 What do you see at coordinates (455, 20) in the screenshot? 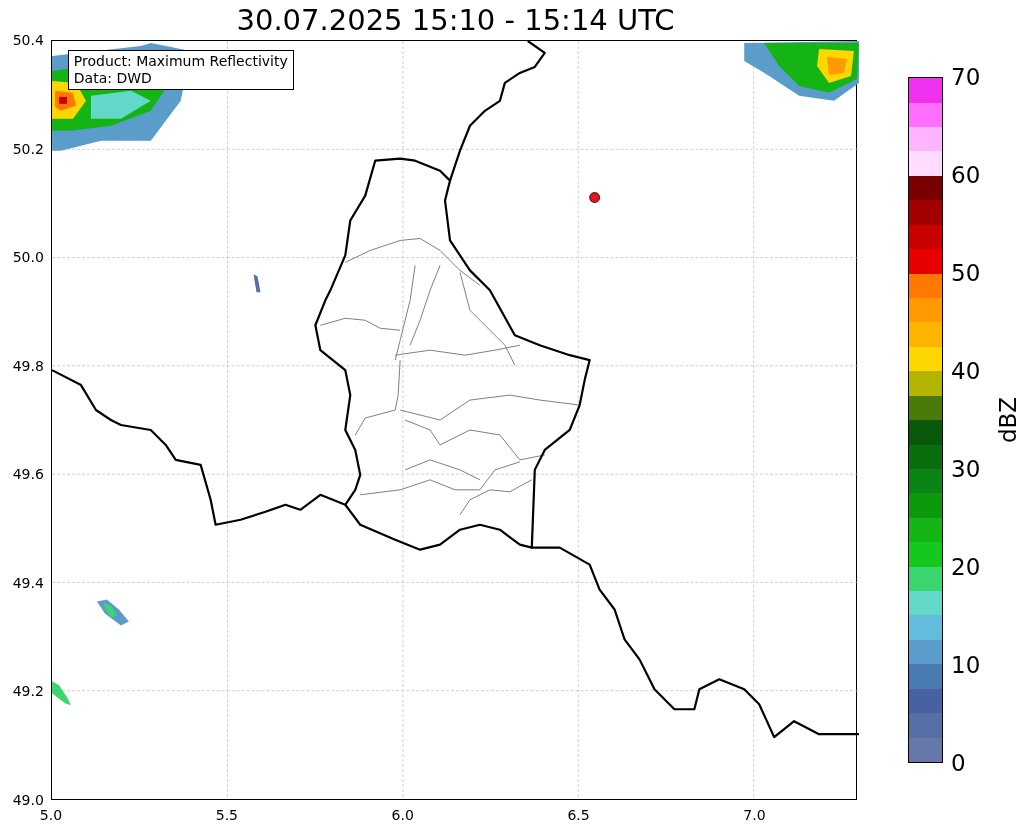
I see `chart-title: 30.07.2025 15:10 - 15:14 UTC` at bounding box center [455, 20].